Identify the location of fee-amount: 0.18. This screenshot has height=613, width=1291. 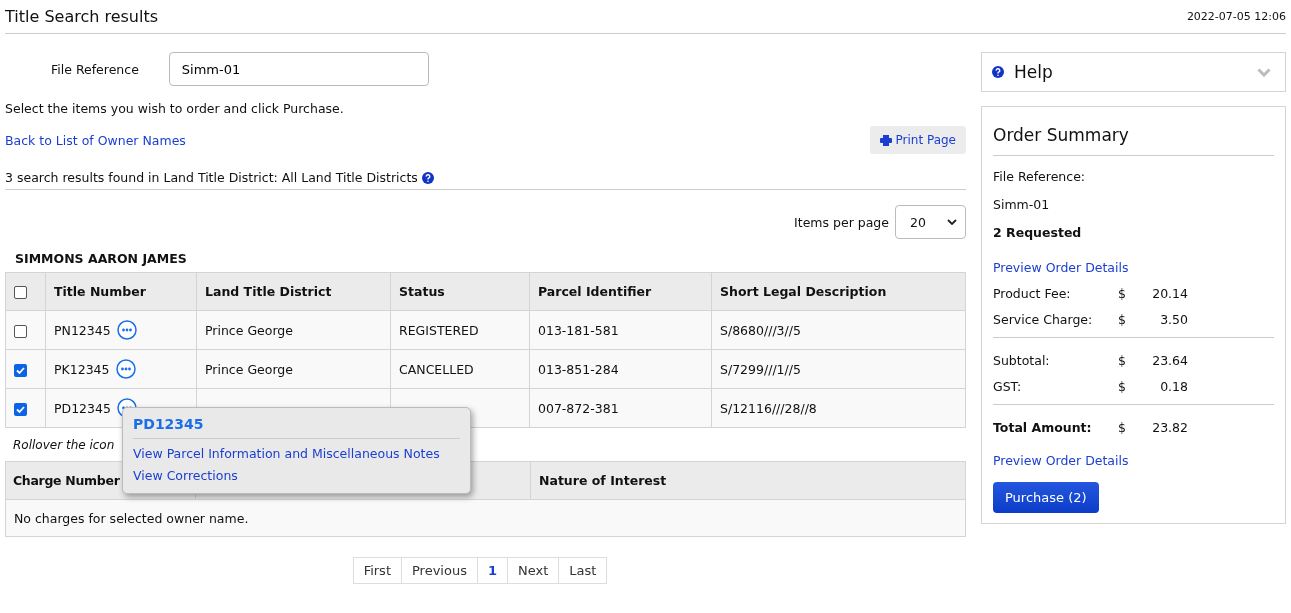
(1173, 386).